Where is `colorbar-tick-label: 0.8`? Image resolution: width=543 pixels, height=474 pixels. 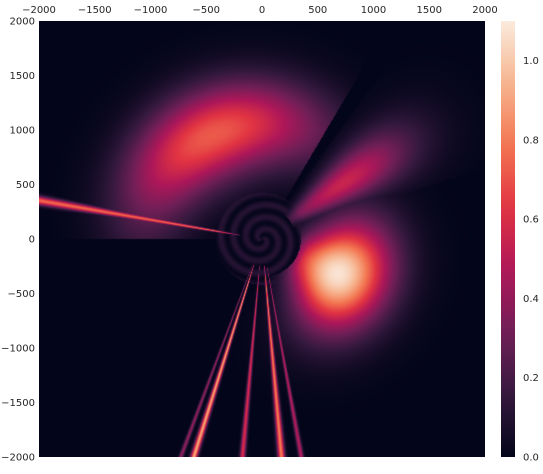
colorbar-tick-label: 0.8 is located at coordinates (531, 140).